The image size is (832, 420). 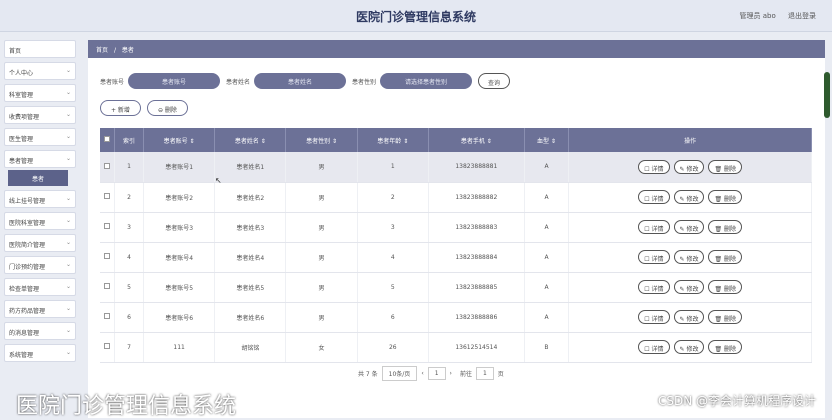 What do you see at coordinates (399, 373) in the screenshot?
I see `per-page-select: 10条/页` at bounding box center [399, 373].